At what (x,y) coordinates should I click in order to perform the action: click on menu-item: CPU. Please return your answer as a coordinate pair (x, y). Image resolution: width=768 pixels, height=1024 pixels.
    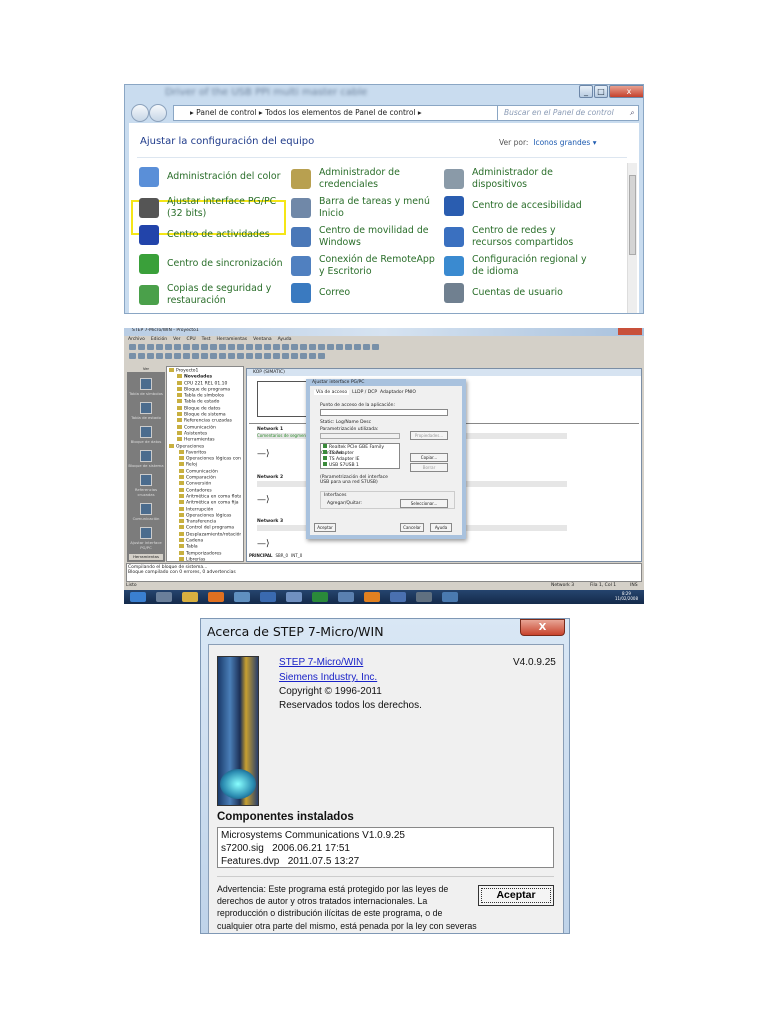
    Looking at the image, I should click on (190, 339).